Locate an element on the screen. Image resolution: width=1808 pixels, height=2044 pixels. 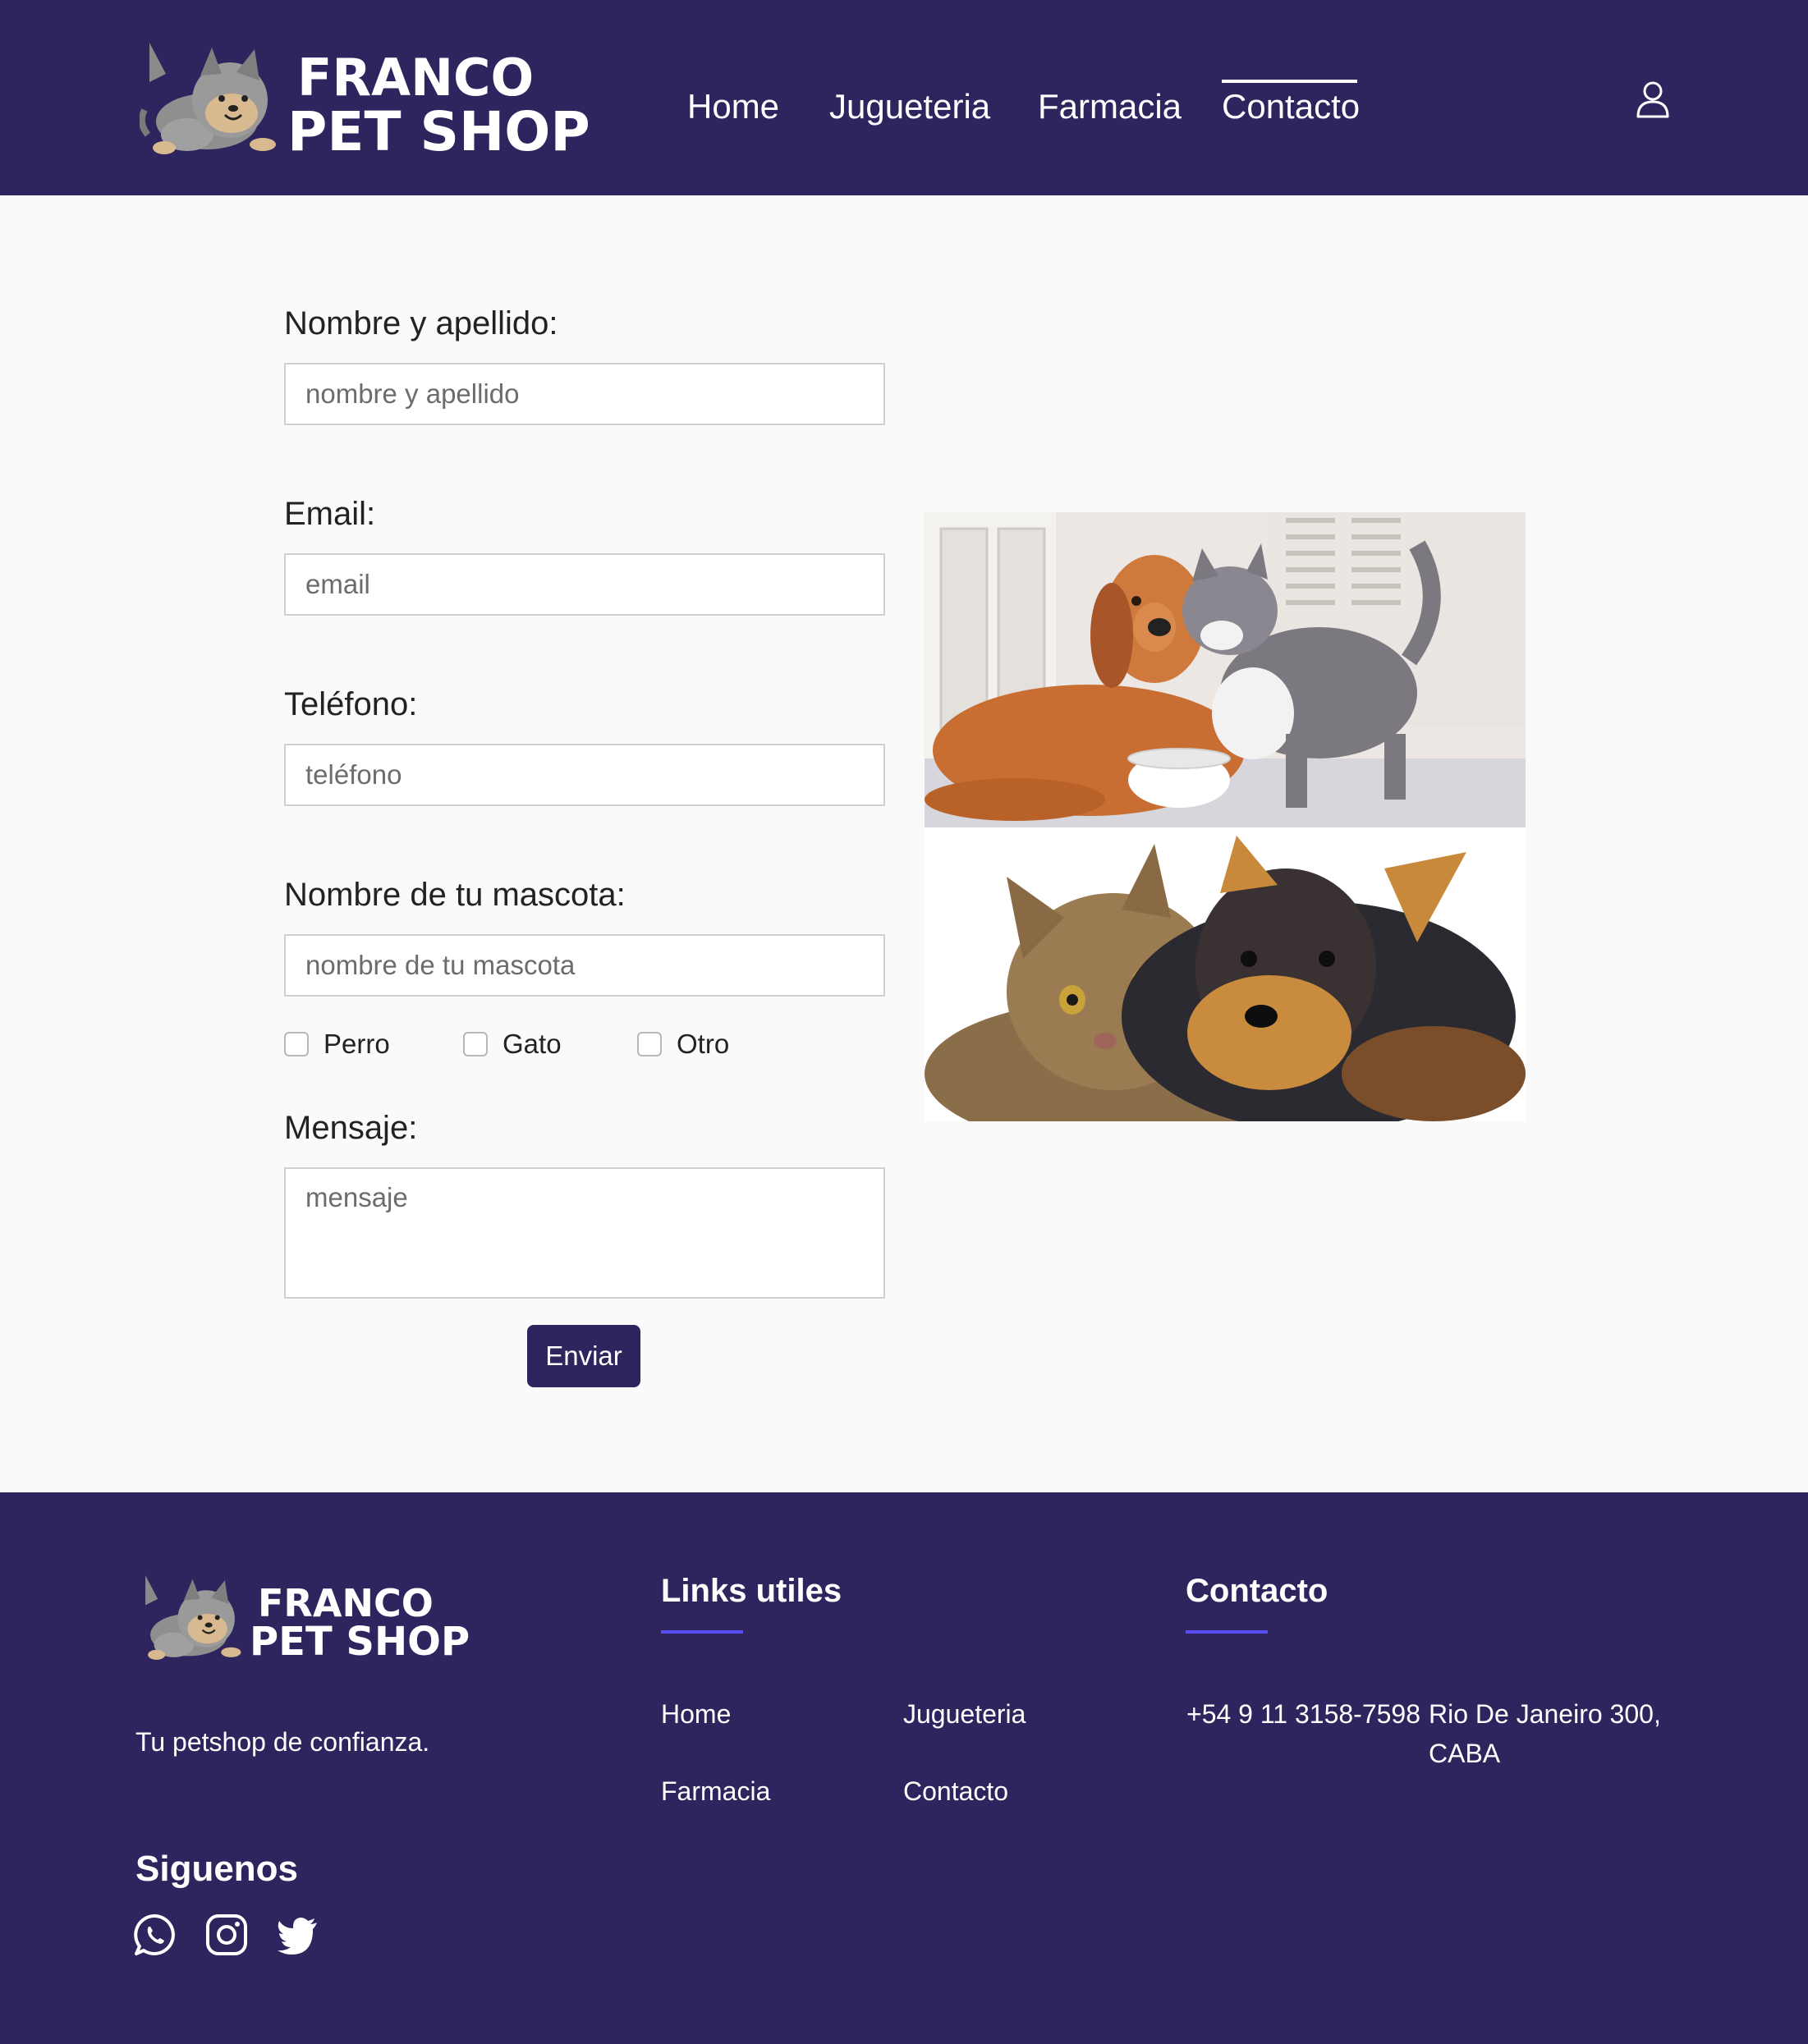
whatsapp-icon is located at coordinates (155, 1935).